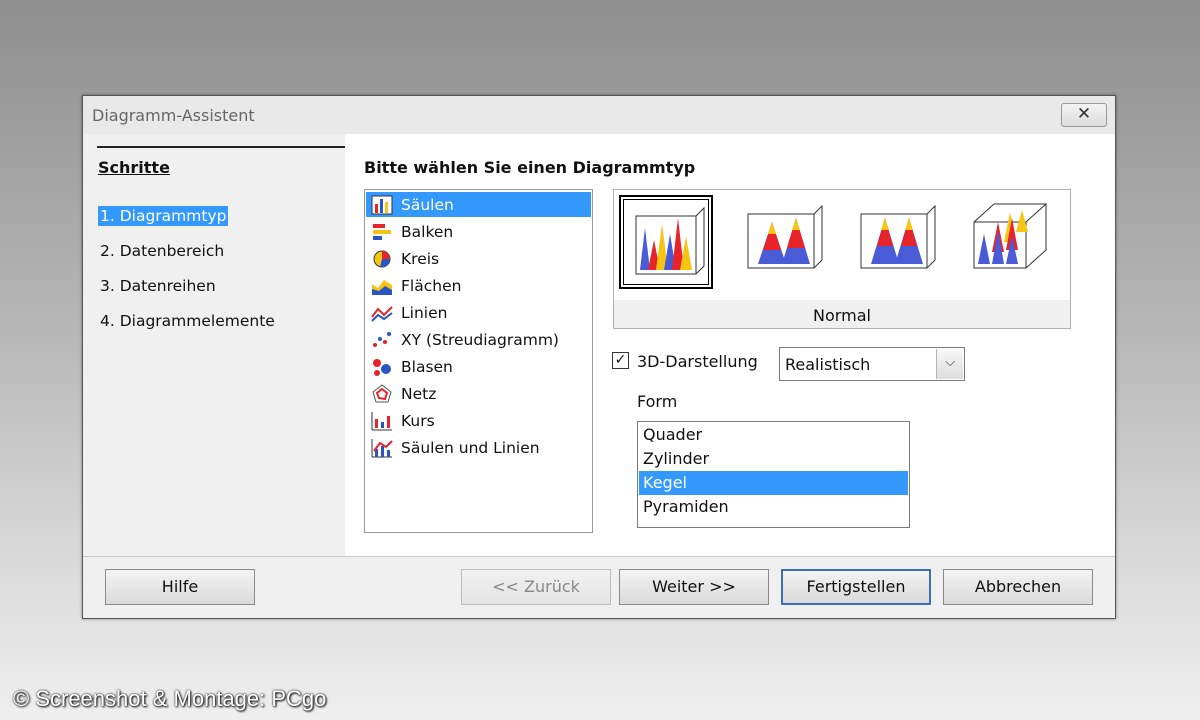 This screenshot has height=720, width=1200. I want to click on cone-percent-stacked-variant-icon, so click(898, 236).